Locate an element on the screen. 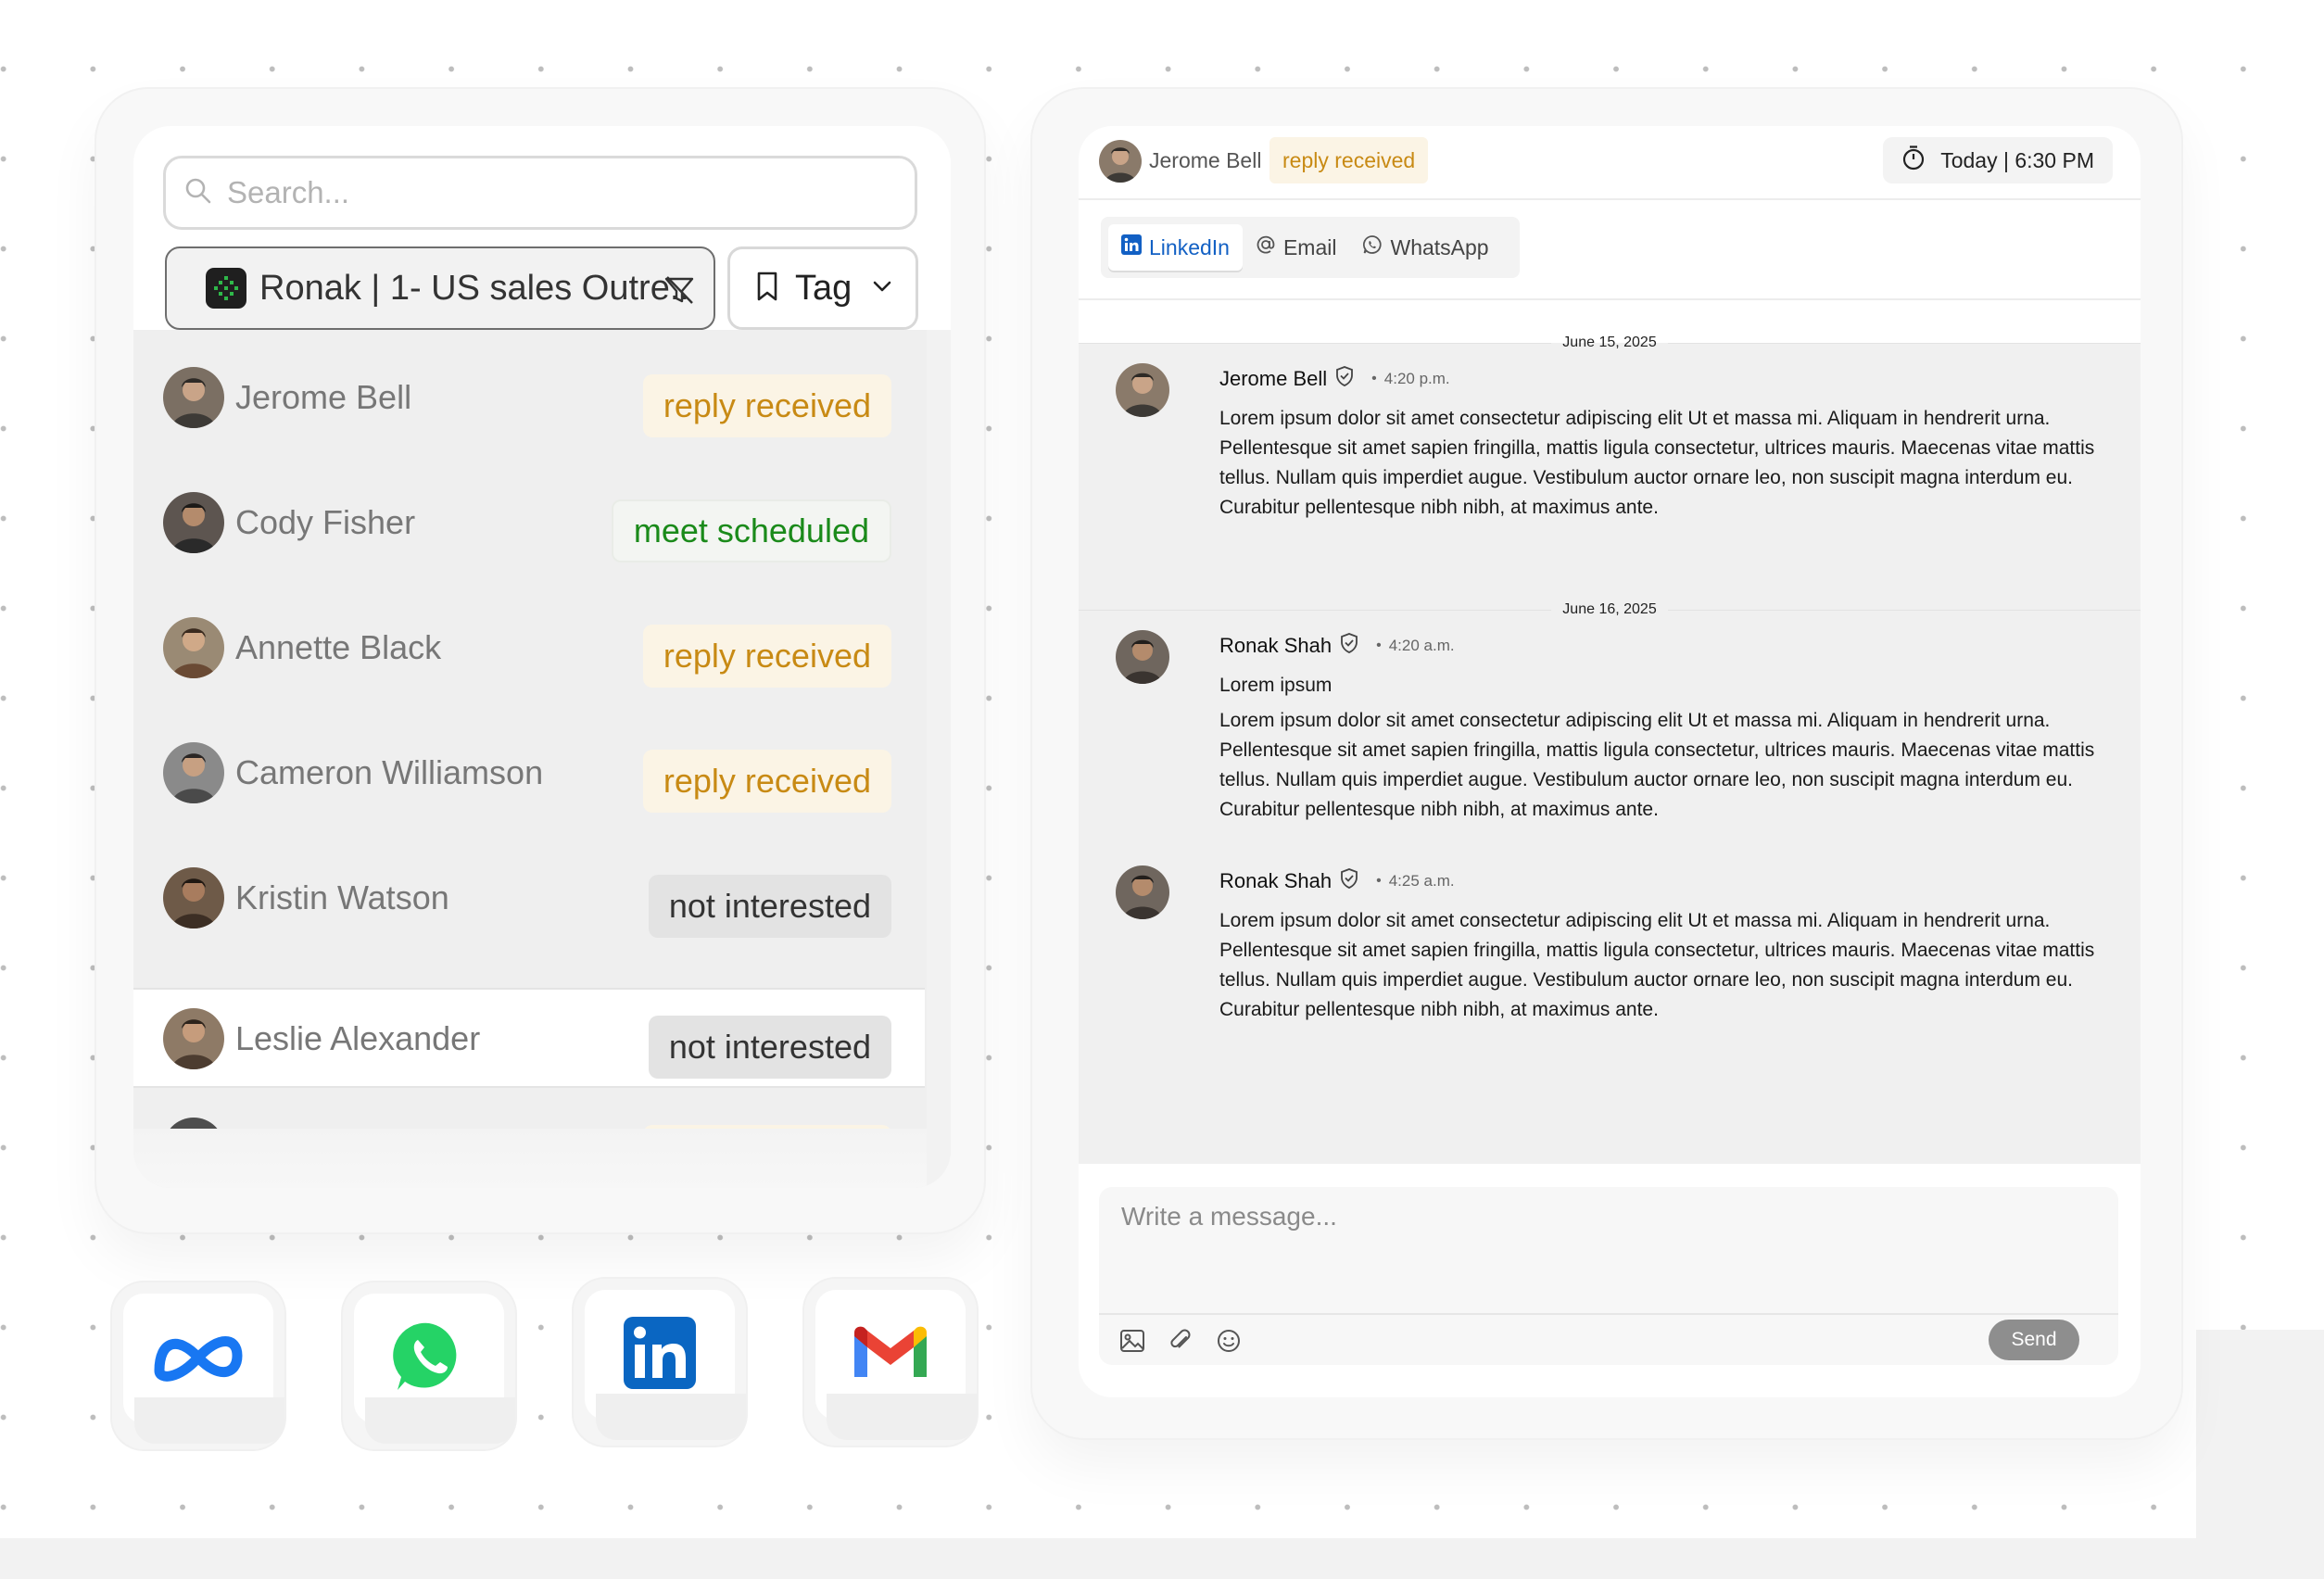  contact-row: Cody Fisher meet scheduled is located at coordinates (529, 524).